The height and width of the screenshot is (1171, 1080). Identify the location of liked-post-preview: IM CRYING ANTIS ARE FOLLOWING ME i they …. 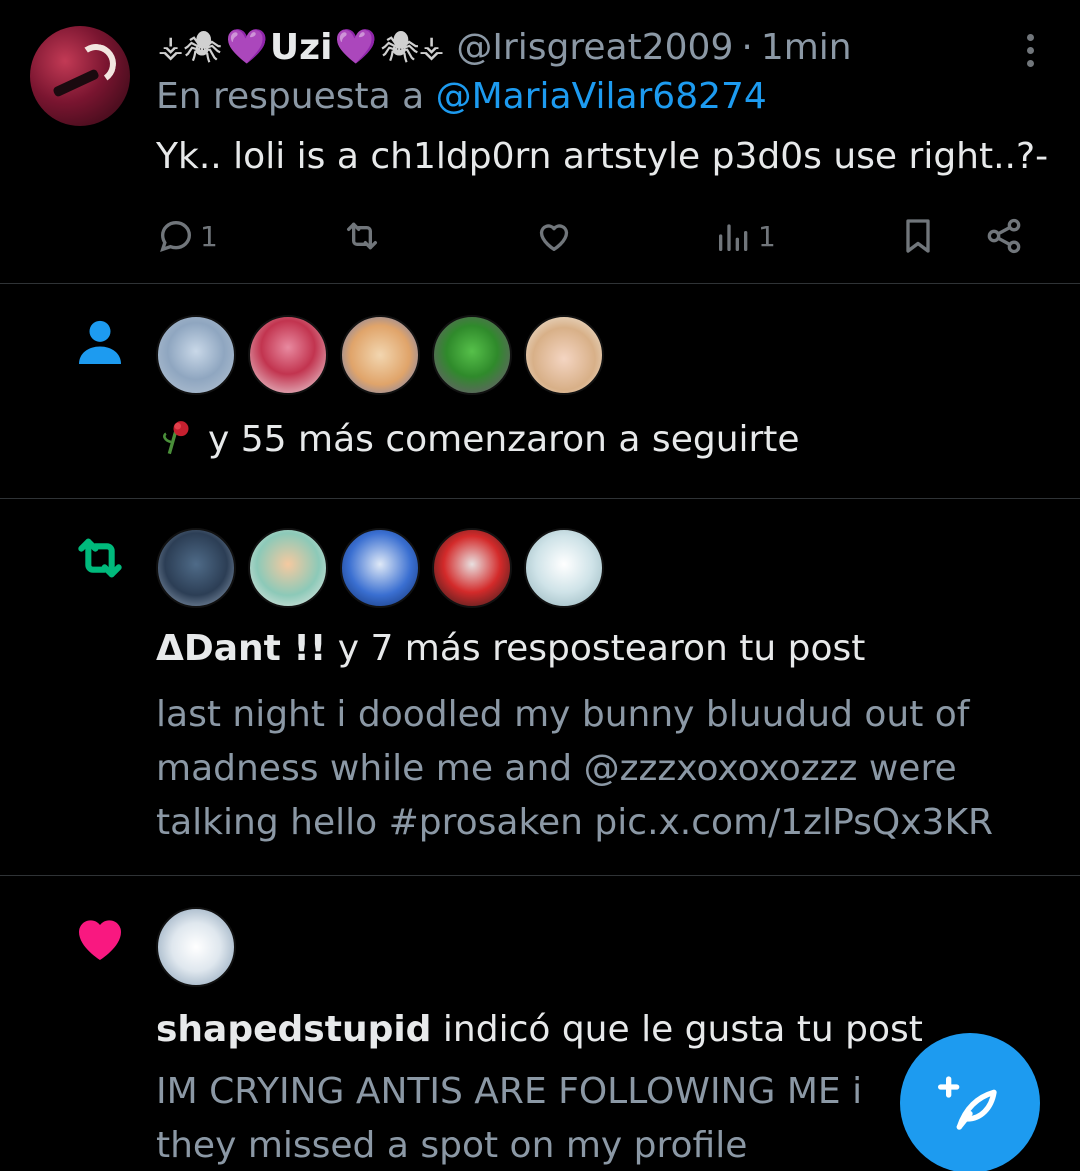
(536, 1118).